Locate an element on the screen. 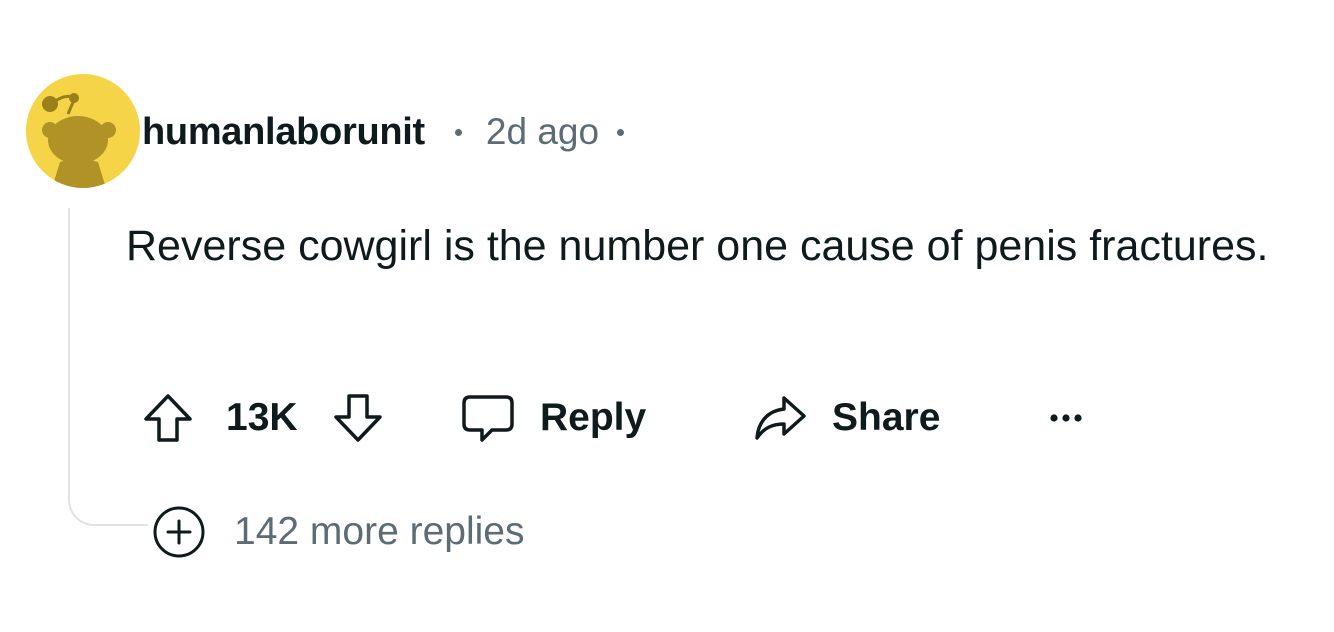 The width and height of the screenshot is (1334, 632). vote-score-label: 13K is located at coordinates (262, 417).